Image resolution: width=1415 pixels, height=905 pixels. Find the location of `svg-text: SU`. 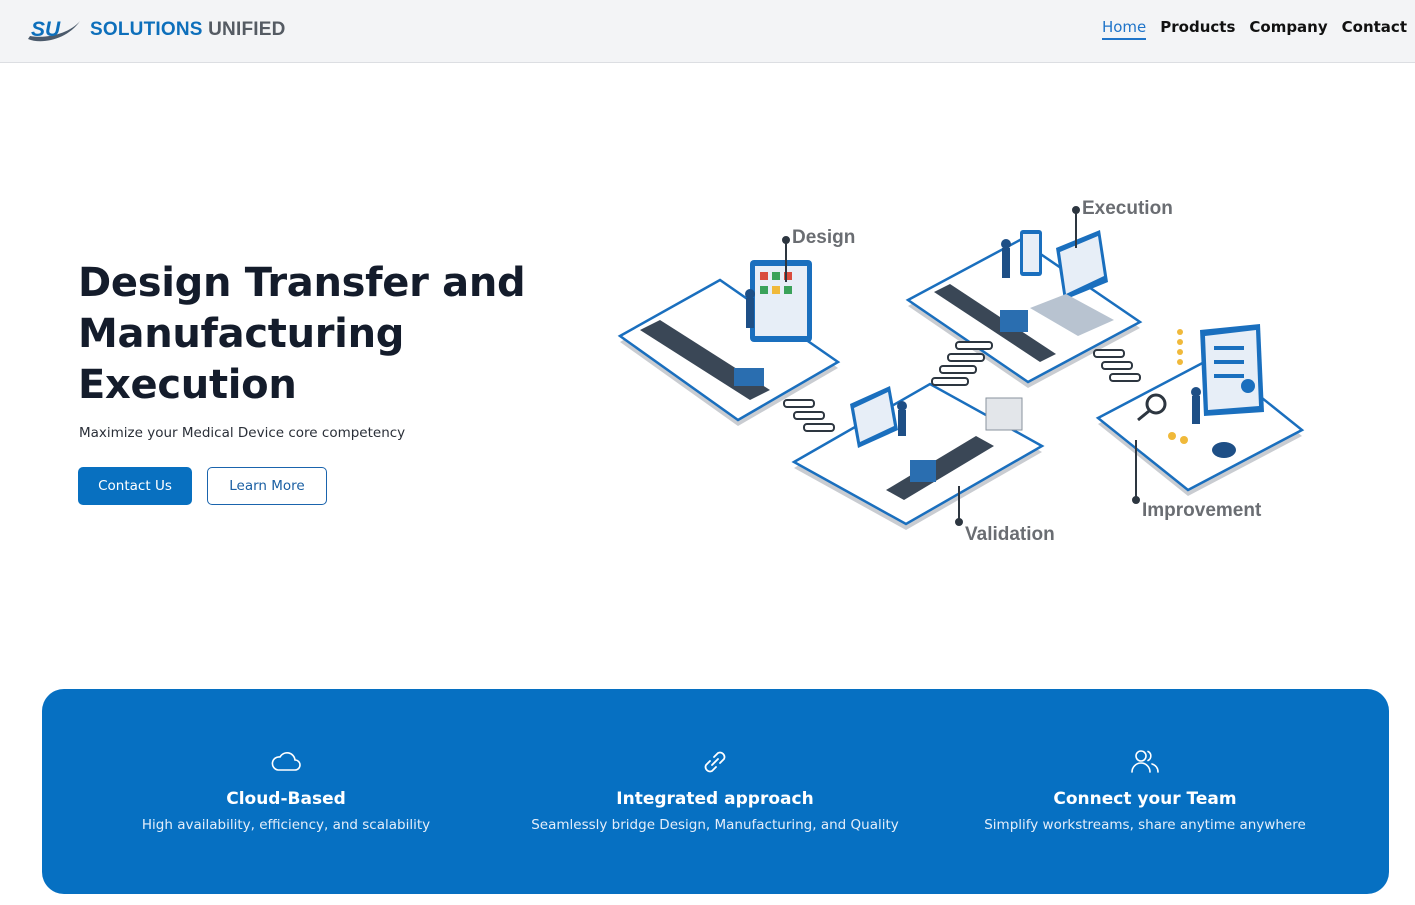

svg-text: SU is located at coordinates (46, 29).